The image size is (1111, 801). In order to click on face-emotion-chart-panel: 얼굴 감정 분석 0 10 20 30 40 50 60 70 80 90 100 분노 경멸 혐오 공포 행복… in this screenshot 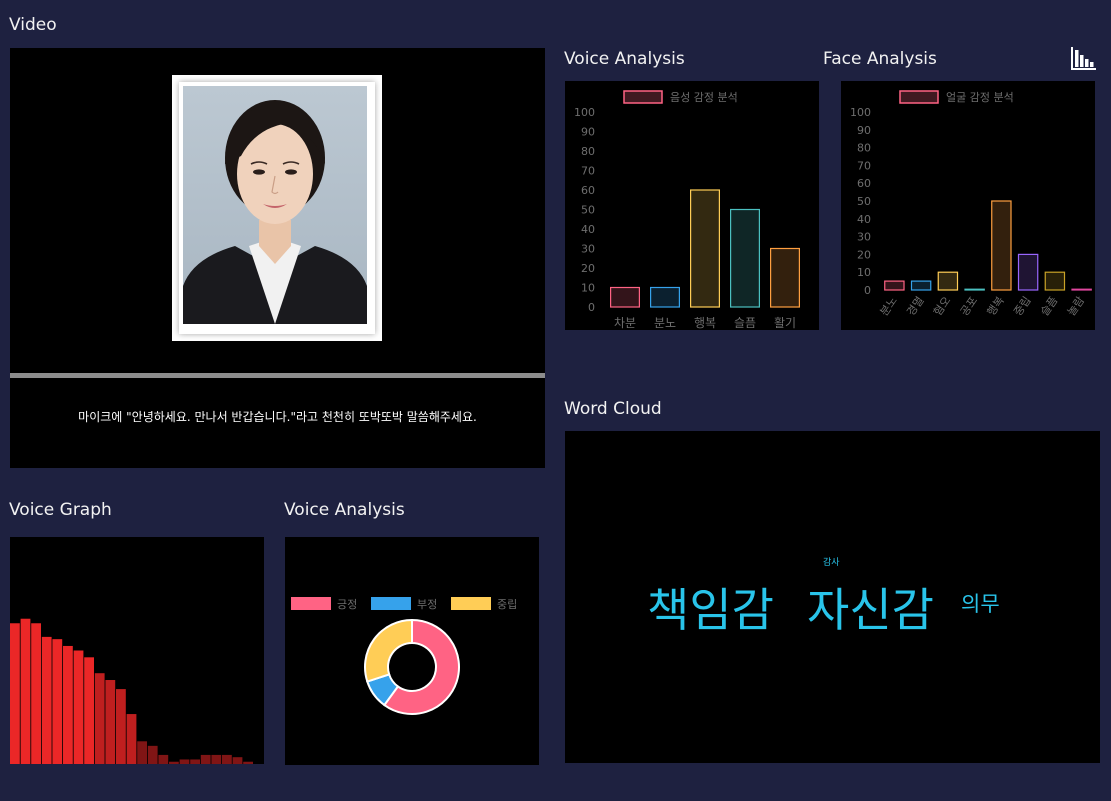, I will do `click(968, 205)`.